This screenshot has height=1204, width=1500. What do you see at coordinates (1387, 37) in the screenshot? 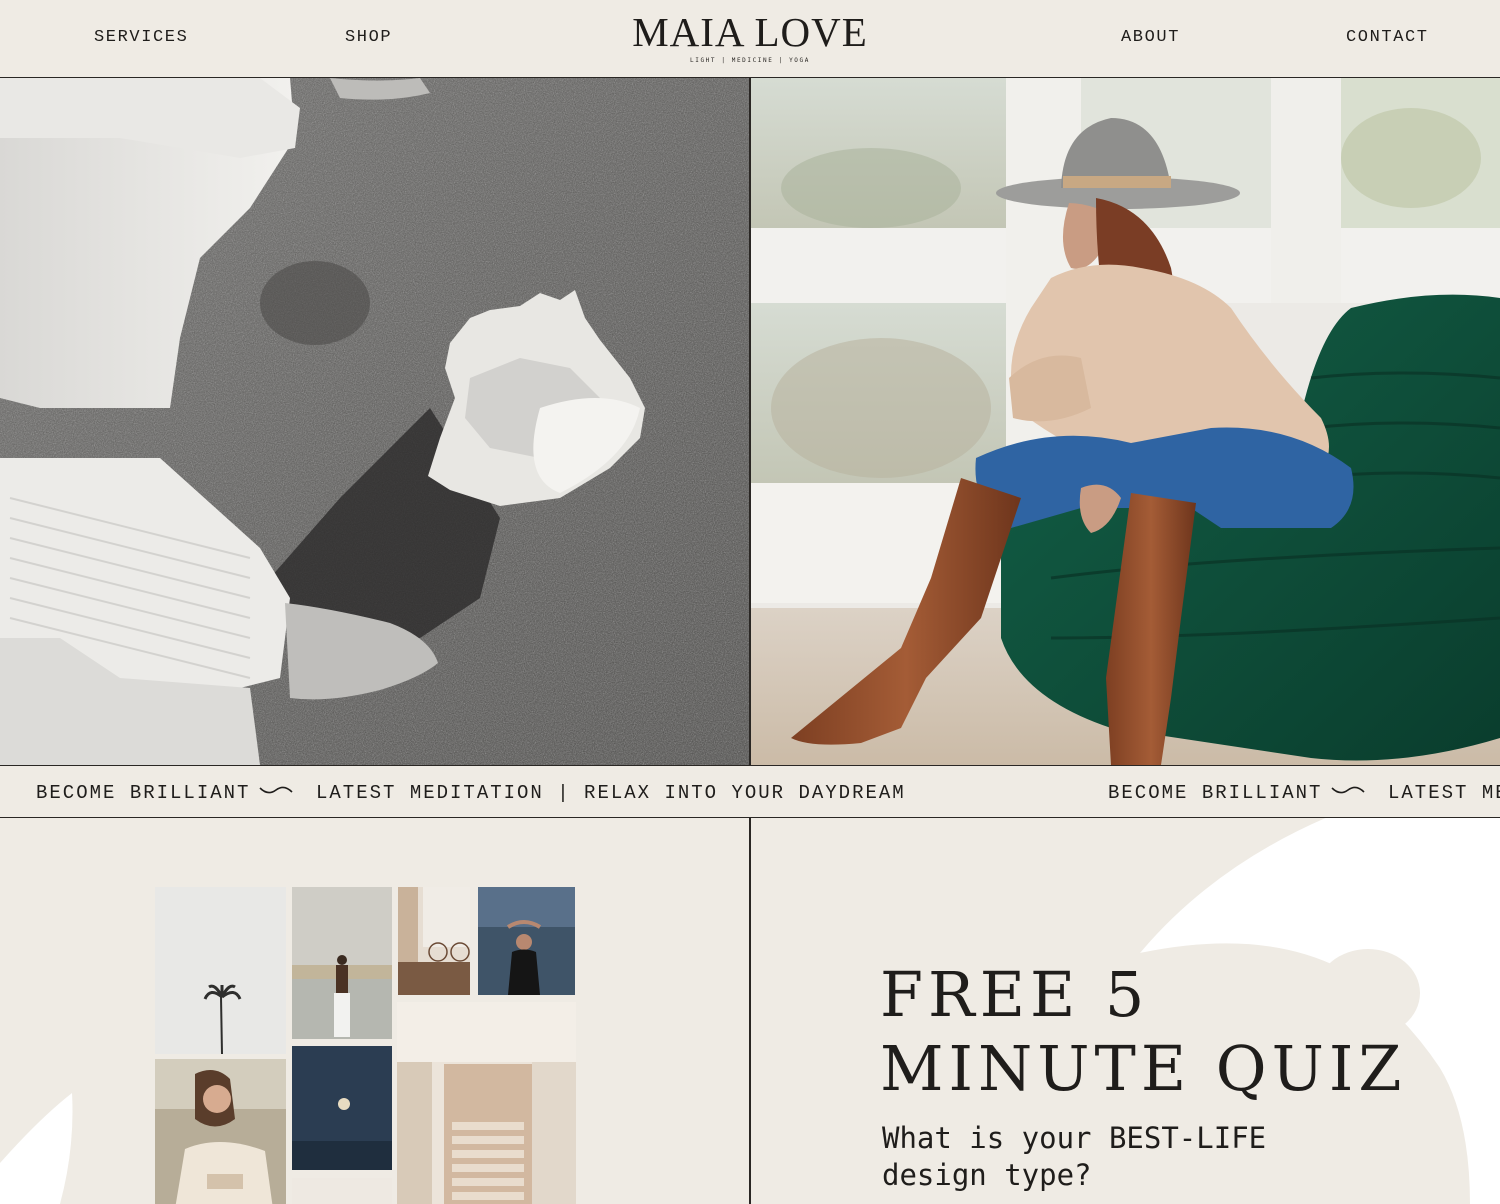
I see `nav-contact-link: CONTACT` at bounding box center [1387, 37].